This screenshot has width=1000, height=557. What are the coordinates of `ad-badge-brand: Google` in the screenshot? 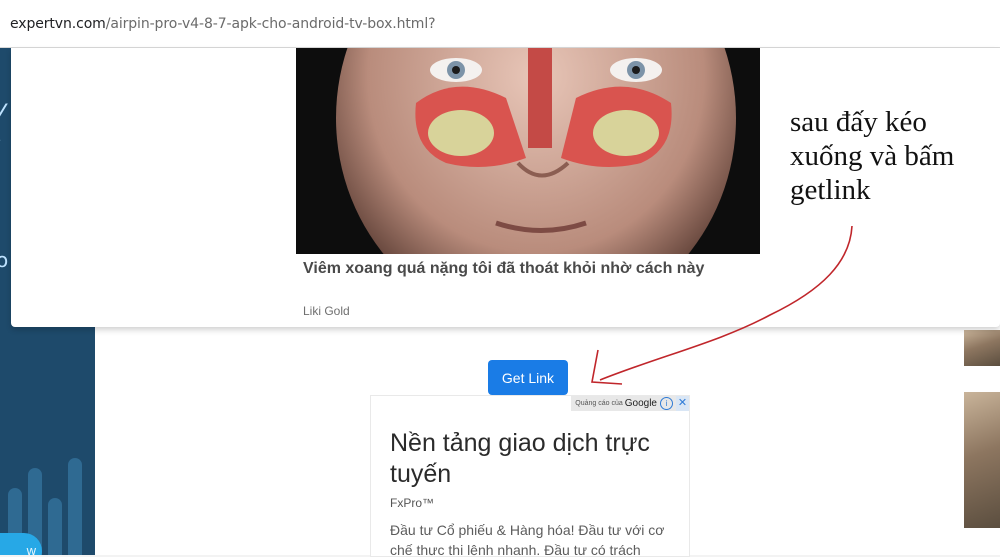 It's located at (640, 403).